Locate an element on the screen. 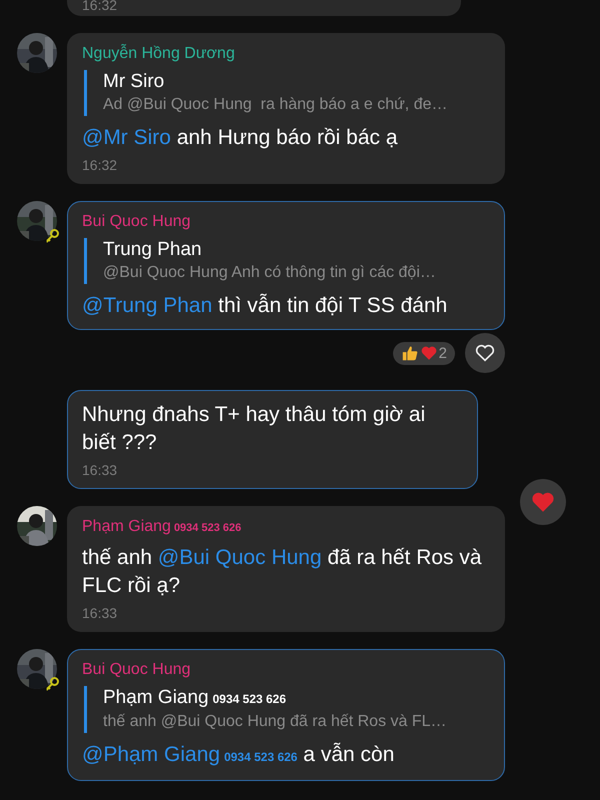  quote-author: Phạm Giang is located at coordinates (156, 697).